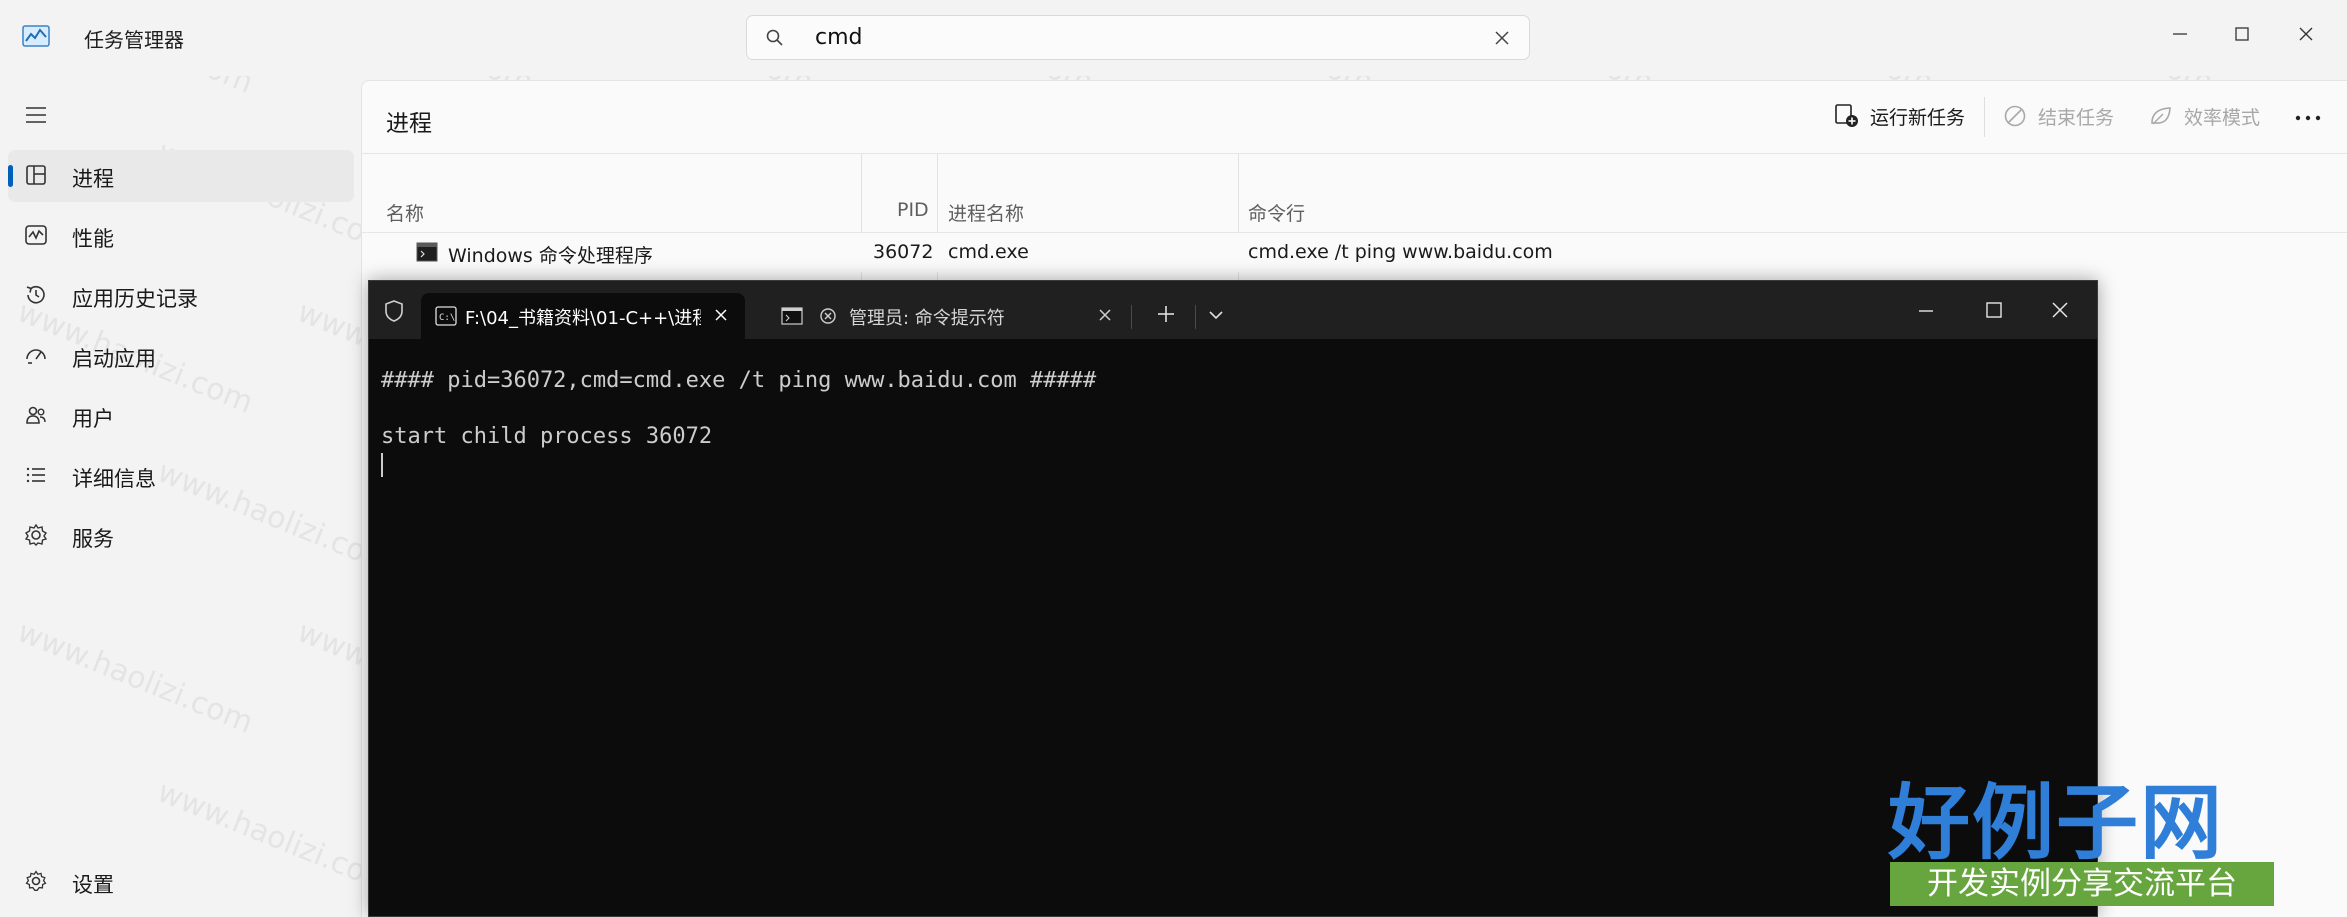  Describe the element at coordinates (2060, 310) in the screenshot. I see `terminal-close-button` at that location.